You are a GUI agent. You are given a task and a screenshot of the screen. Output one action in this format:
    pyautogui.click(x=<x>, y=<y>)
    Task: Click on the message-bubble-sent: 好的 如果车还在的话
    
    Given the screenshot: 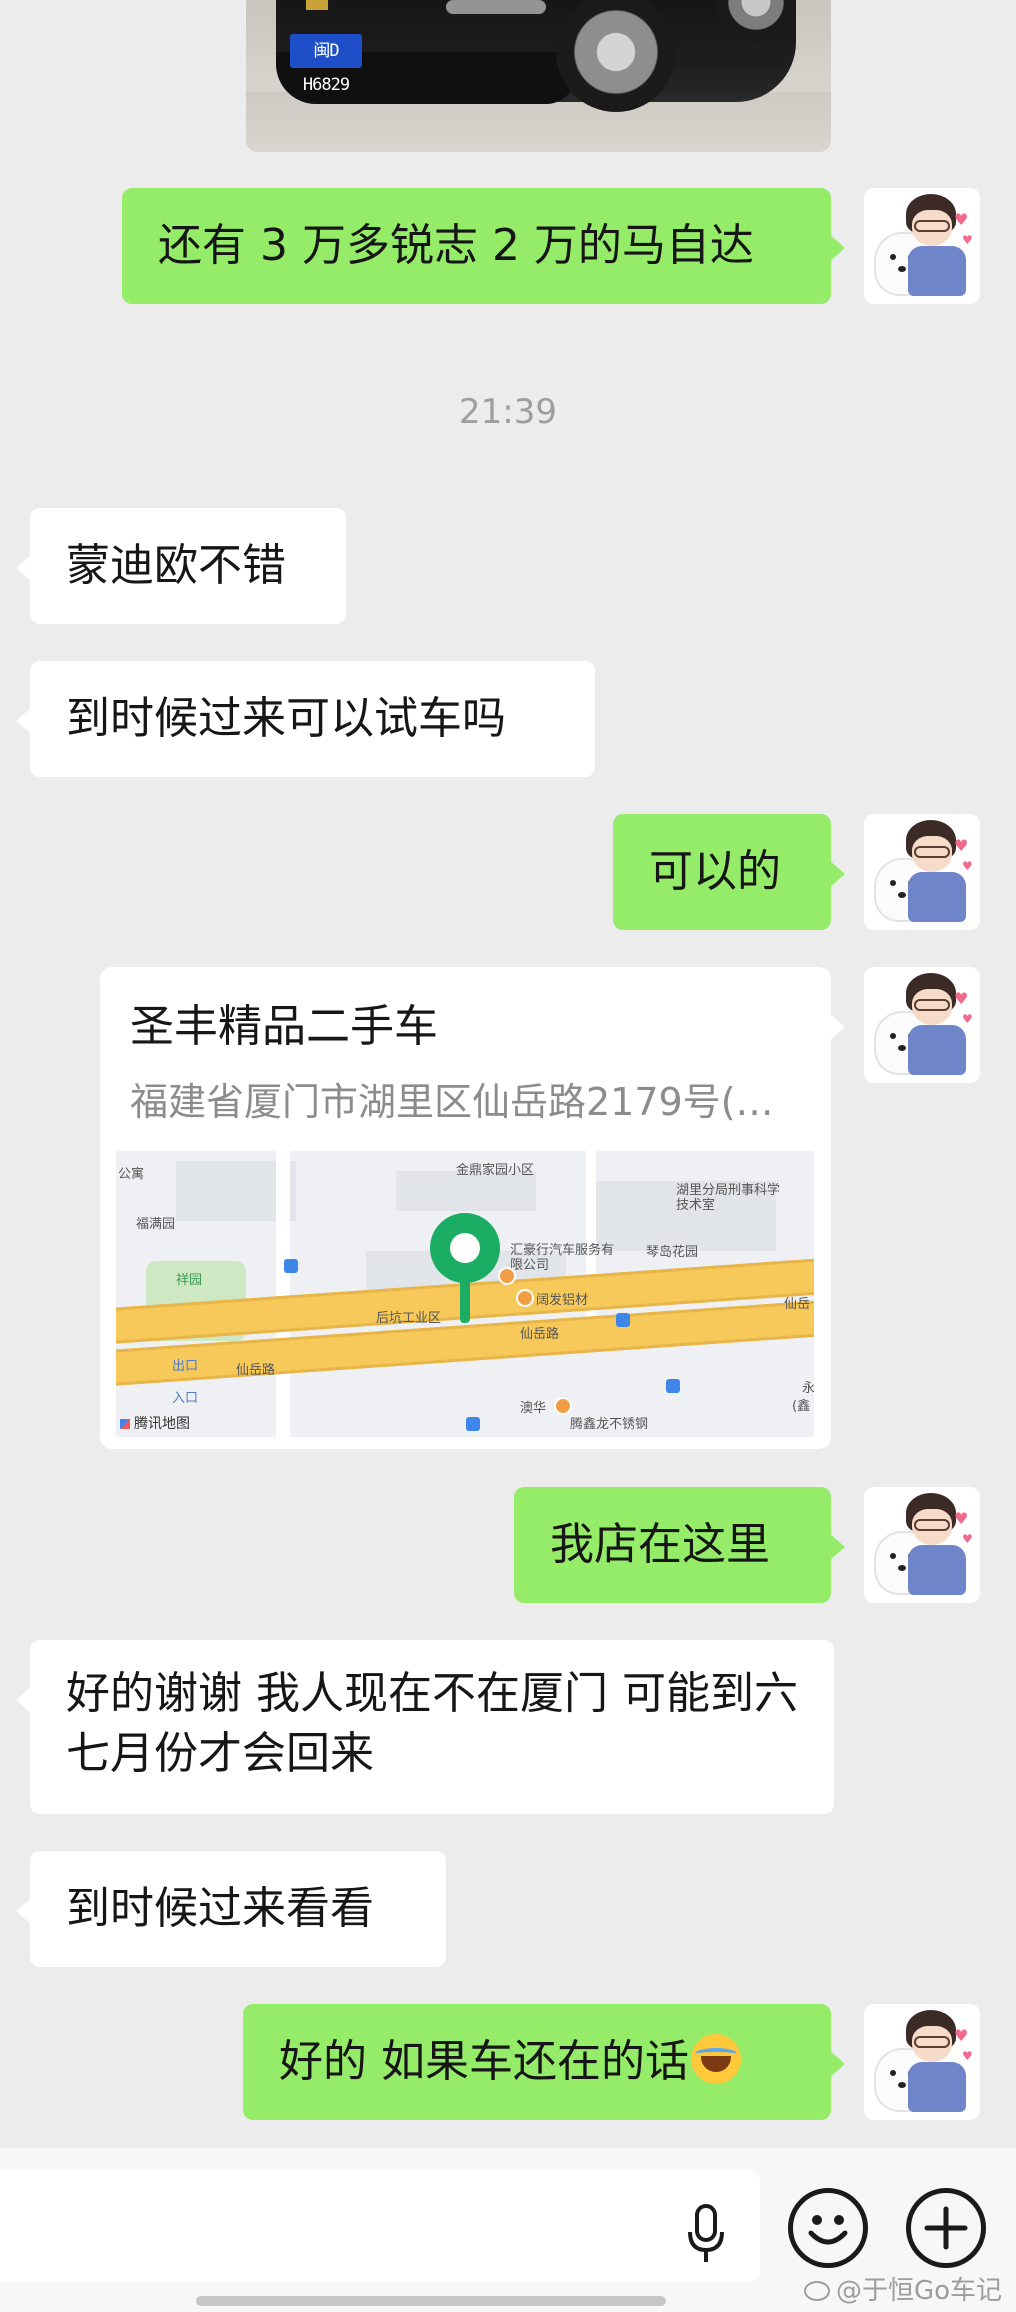 What is the action you would take?
    pyautogui.click(x=544, y=2062)
    